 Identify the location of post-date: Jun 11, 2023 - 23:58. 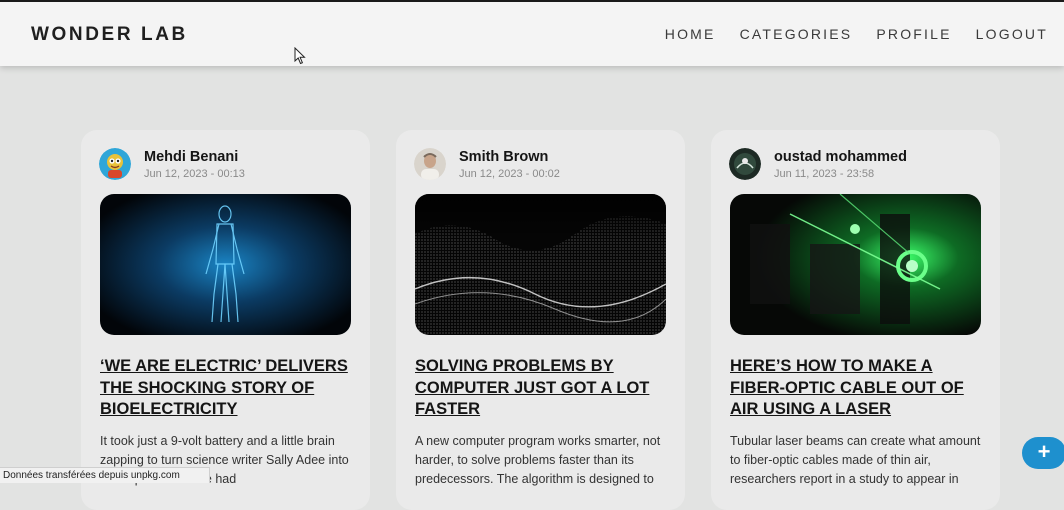
(824, 174).